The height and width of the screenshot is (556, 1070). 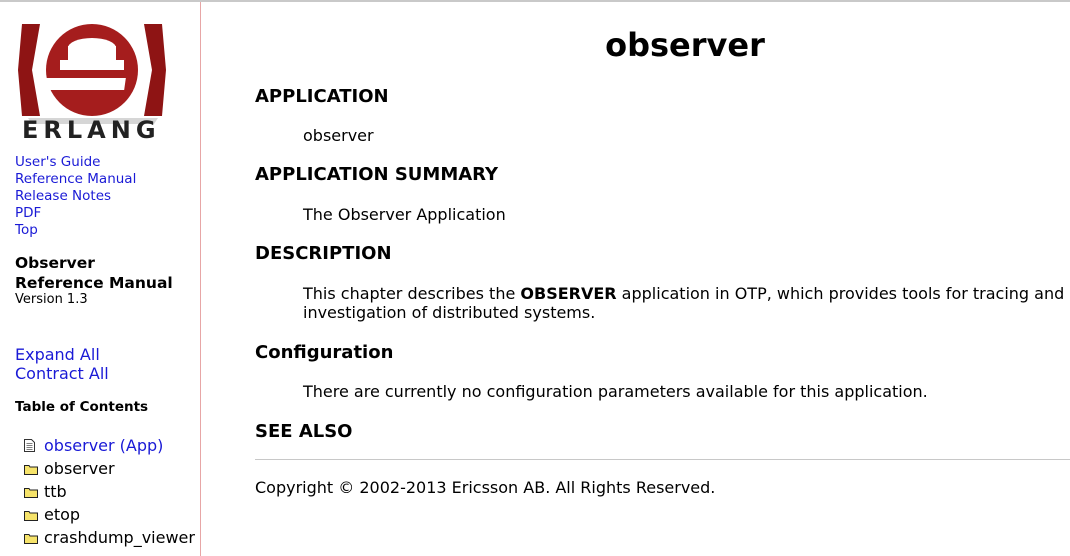 What do you see at coordinates (79, 468) in the screenshot?
I see `toc-label: observer` at bounding box center [79, 468].